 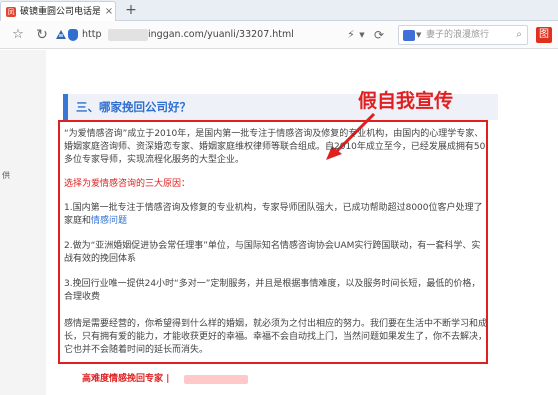 What do you see at coordinates (127, 184) in the screenshot?
I see `reasons-heading-text: 选择为爱情感咨询的三大原因：` at bounding box center [127, 184].